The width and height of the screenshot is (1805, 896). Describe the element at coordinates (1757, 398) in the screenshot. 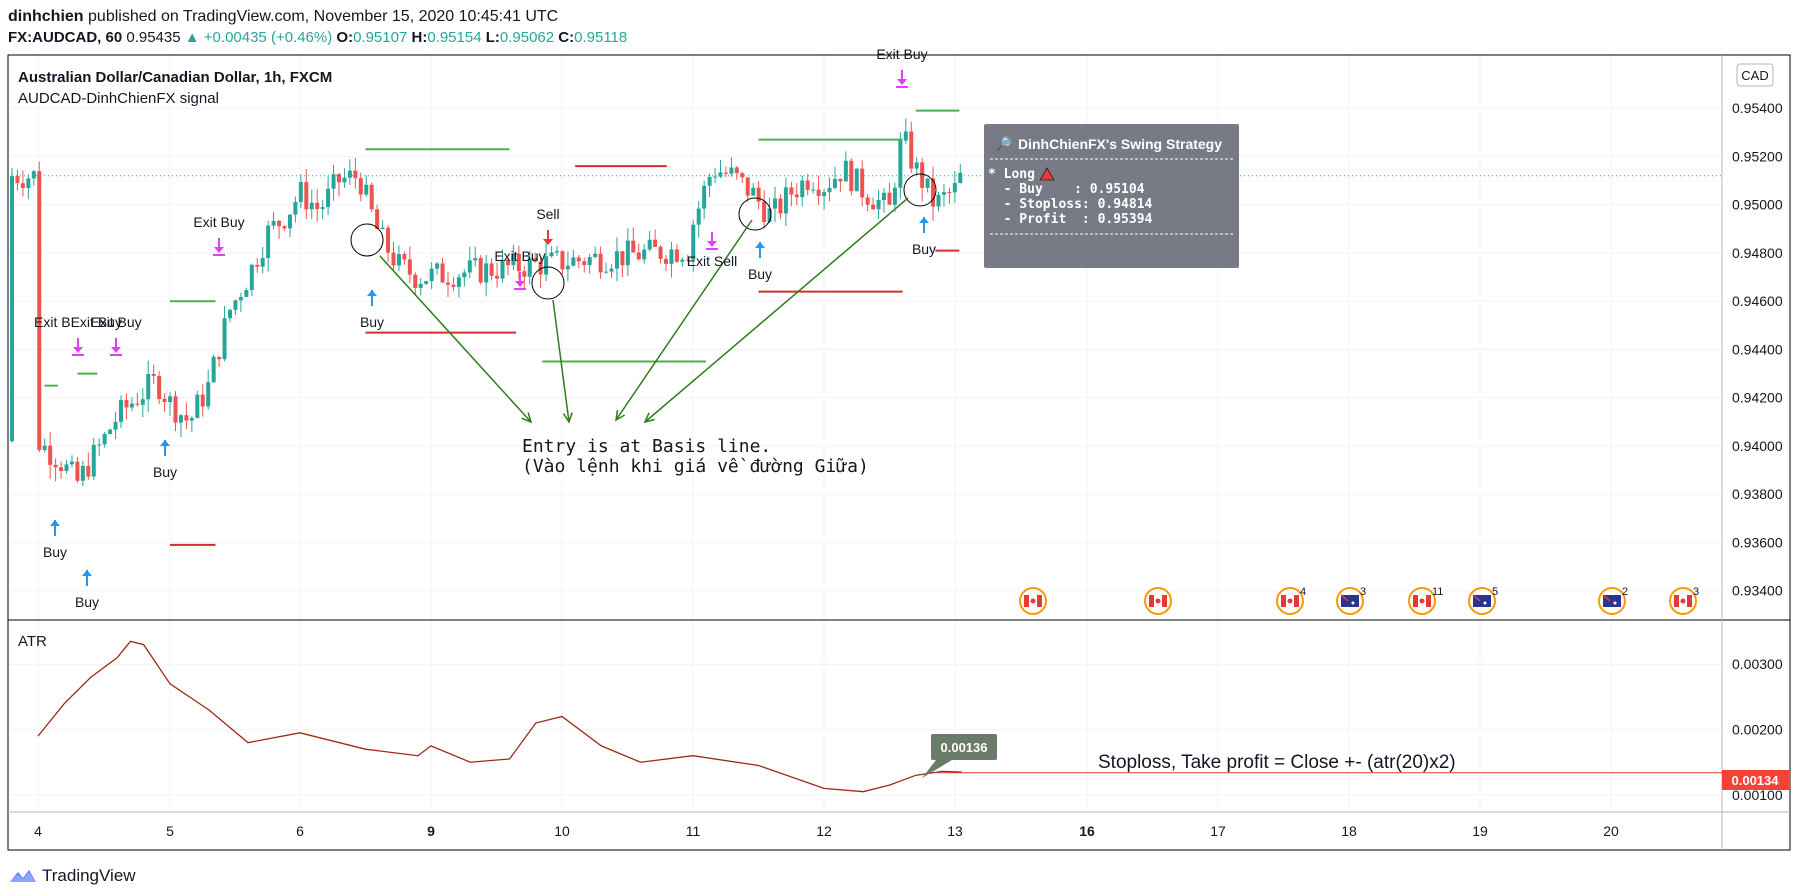

I see `price-tick-label: 0.94200` at that location.